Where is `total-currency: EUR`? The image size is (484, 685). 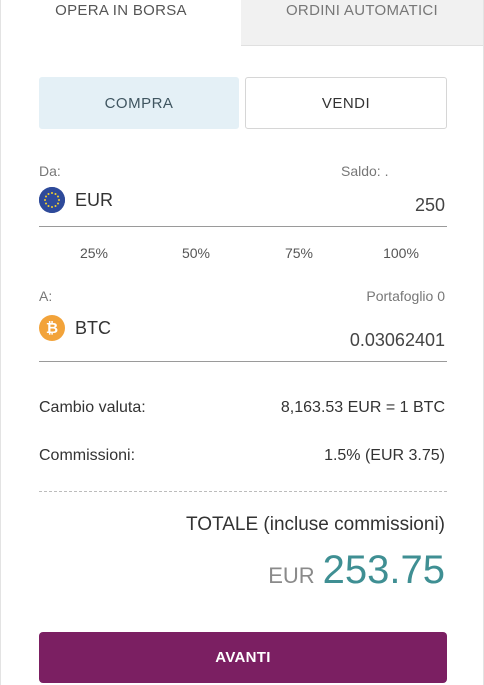 total-currency: EUR is located at coordinates (291, 575).